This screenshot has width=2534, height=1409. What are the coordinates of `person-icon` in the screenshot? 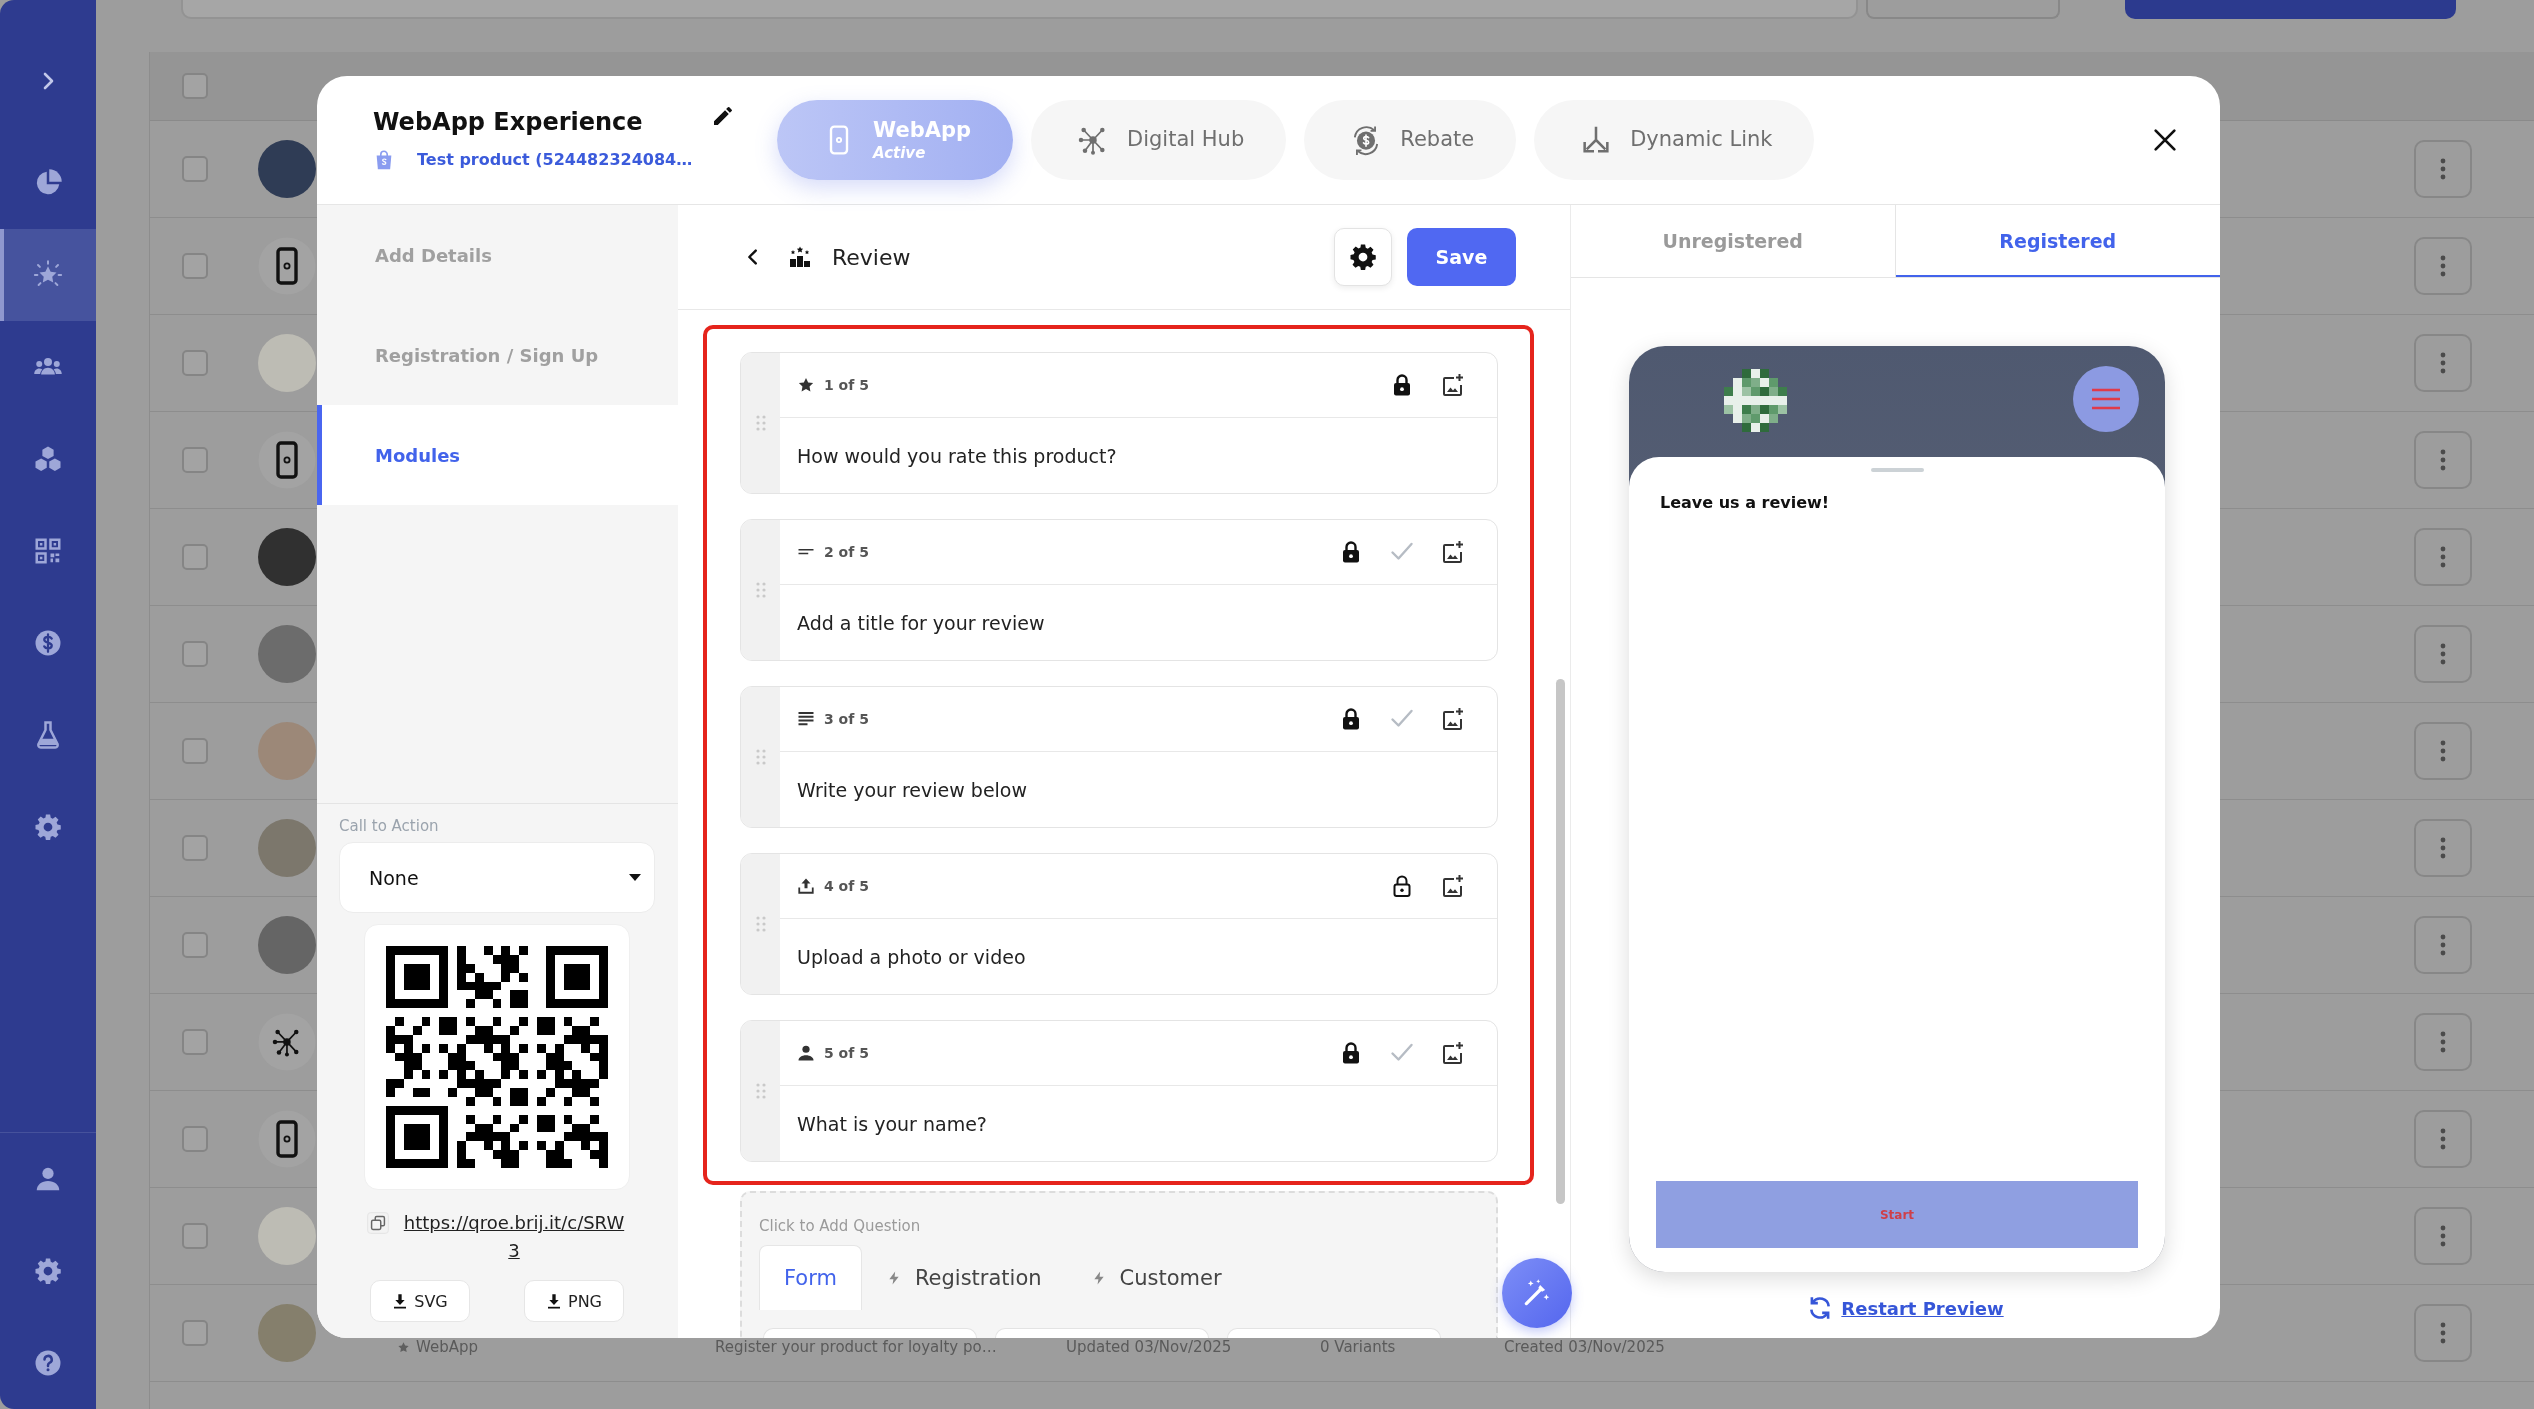 It's located at (806, 1053).